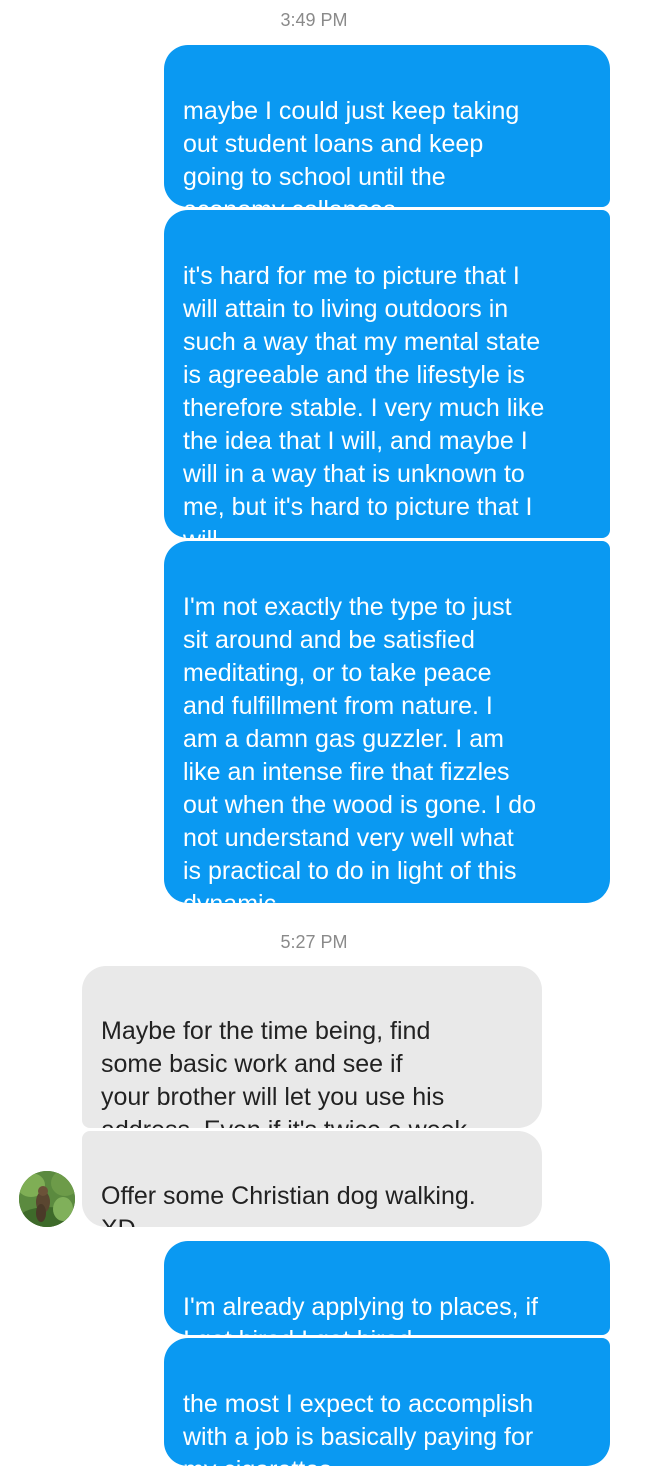 This screenshot has width=648, height=1479. I want to click on message-text: Offer some Christian dog walking. XD, so click(288, 1204).